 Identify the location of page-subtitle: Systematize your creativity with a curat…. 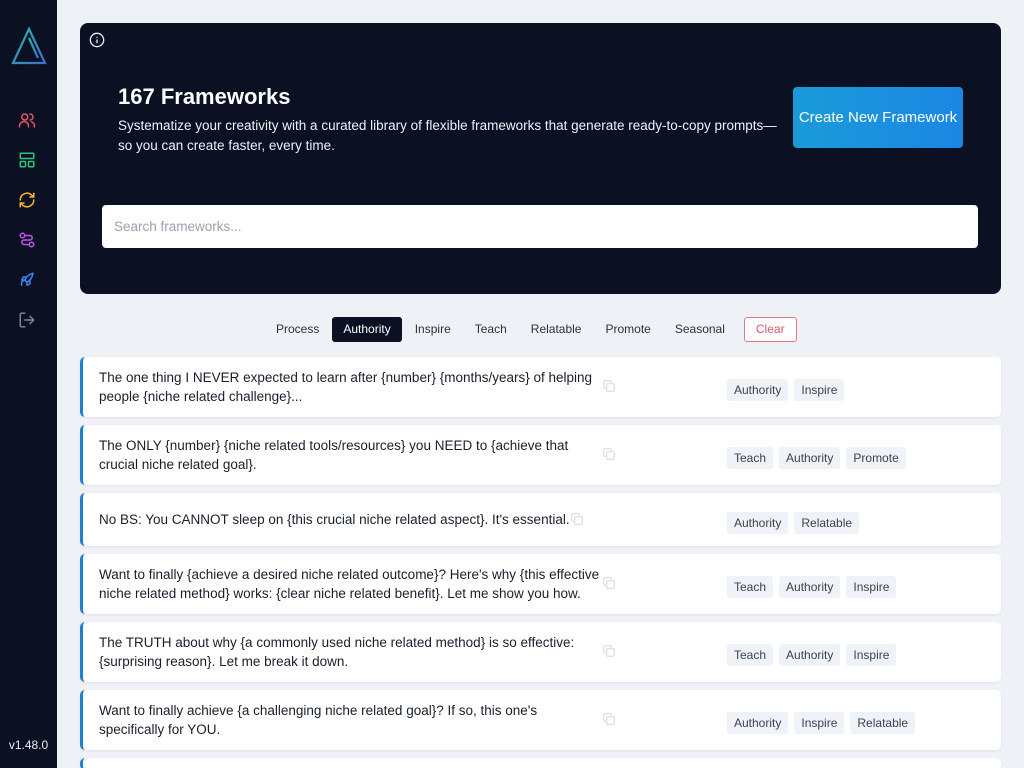
(447, 135).